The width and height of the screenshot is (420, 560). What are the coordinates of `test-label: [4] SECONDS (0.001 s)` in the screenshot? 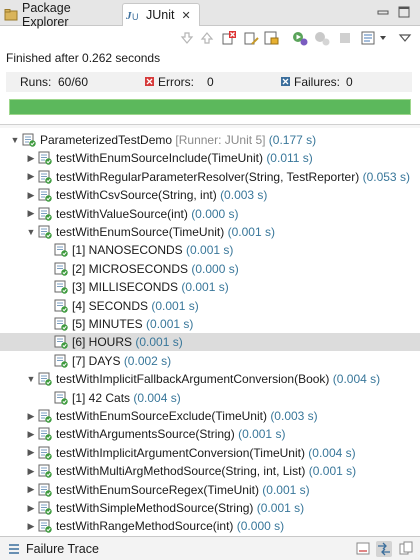 It's located at (135, 306).